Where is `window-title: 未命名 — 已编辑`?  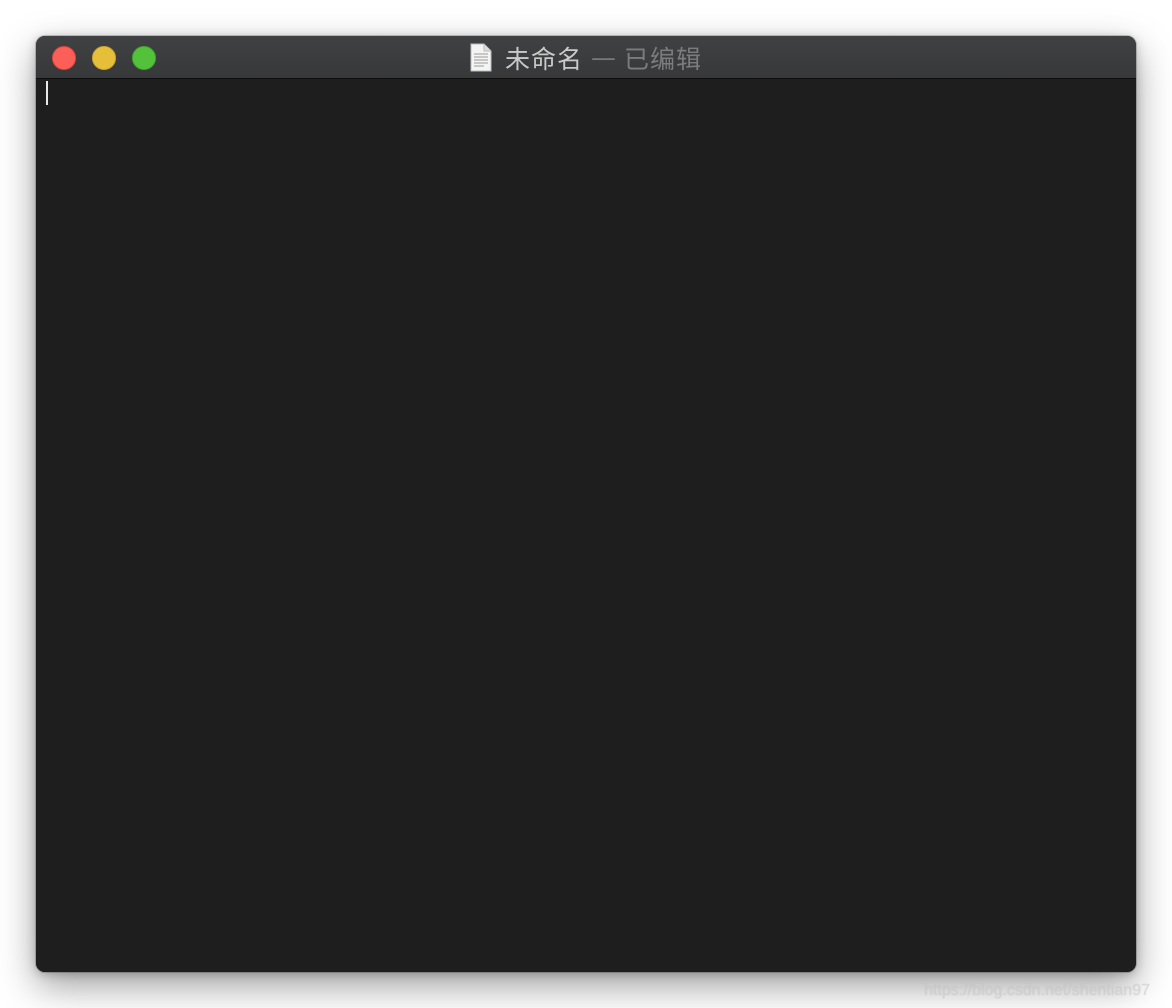
window-title: 未命名 — 已编辑 is located at coordinates (586, 57).